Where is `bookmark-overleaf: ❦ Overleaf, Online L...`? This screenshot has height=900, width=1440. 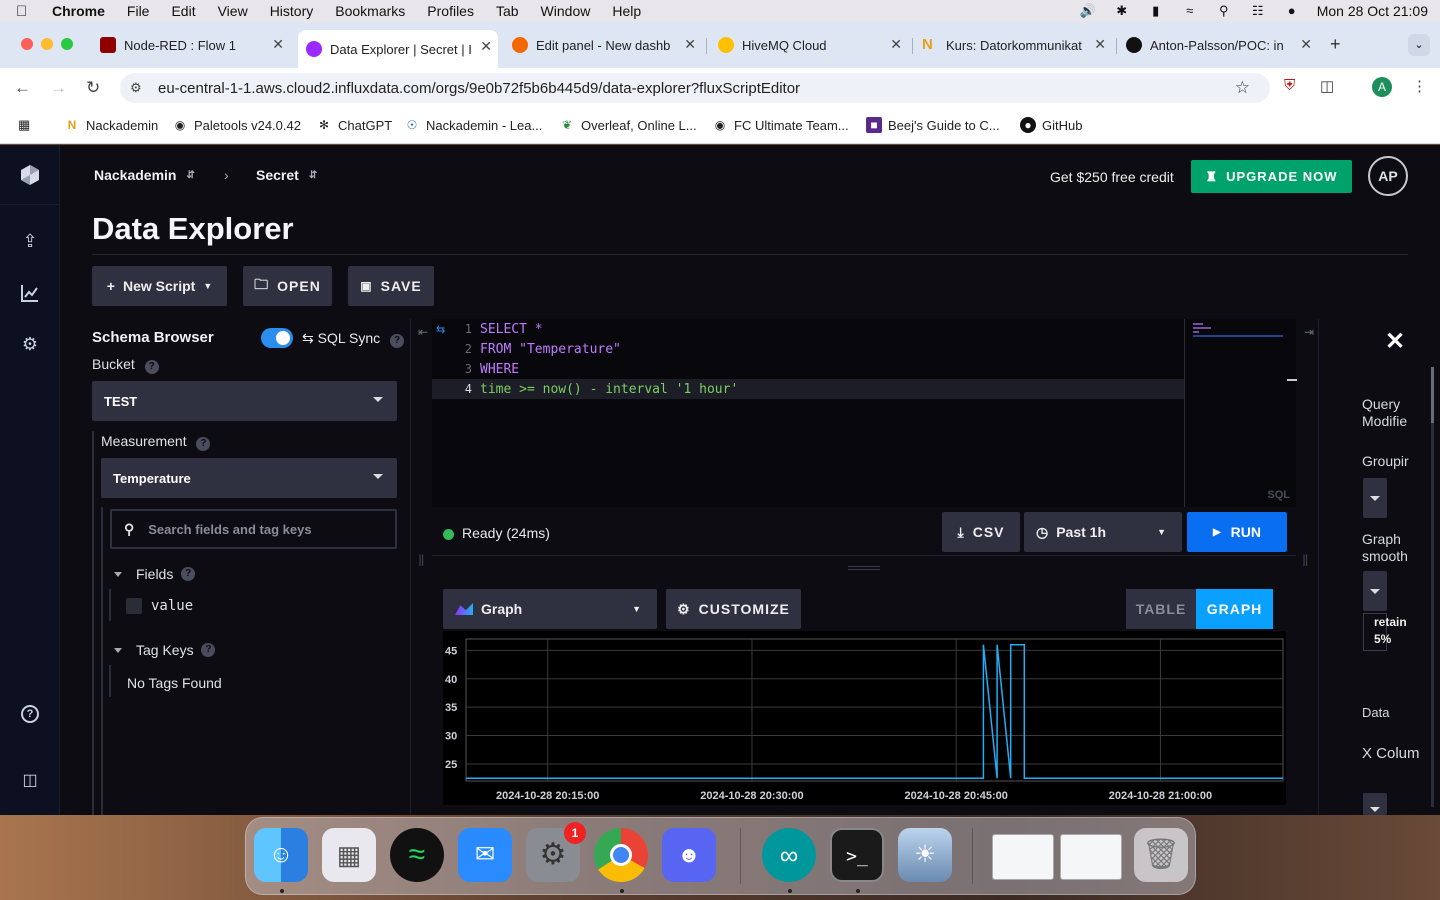 bookmark-overleaf: ❦ Overleaf, Online L... is located at coordinates (628, 125).